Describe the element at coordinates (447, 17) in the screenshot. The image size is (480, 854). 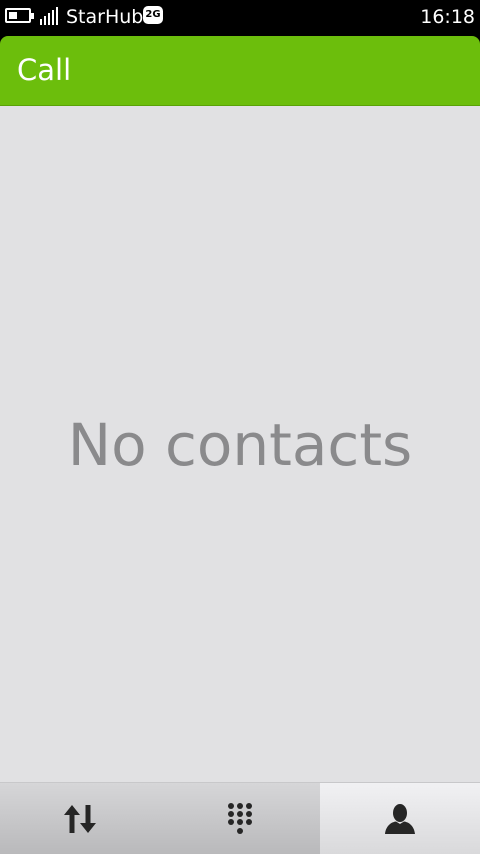
I see `status-clock: 16:18` at that location.